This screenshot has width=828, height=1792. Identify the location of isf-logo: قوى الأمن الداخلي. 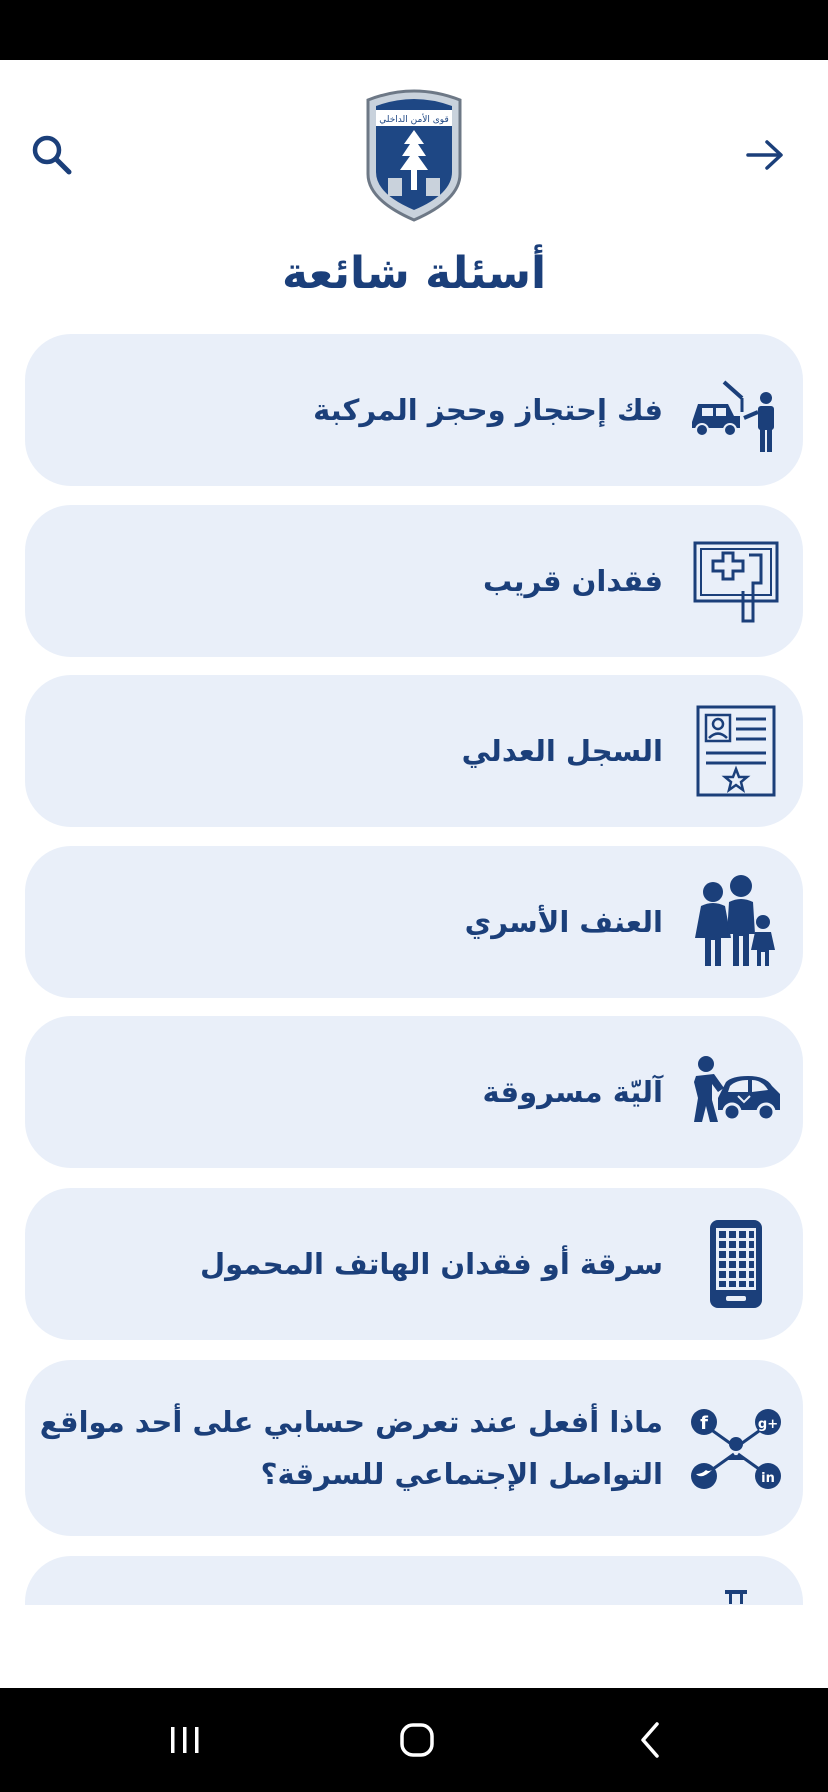
(414, 152).